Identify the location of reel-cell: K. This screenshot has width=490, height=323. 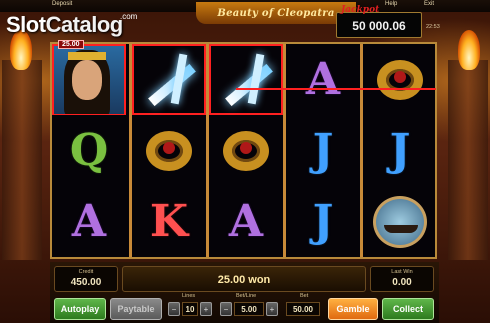
(169, 221).